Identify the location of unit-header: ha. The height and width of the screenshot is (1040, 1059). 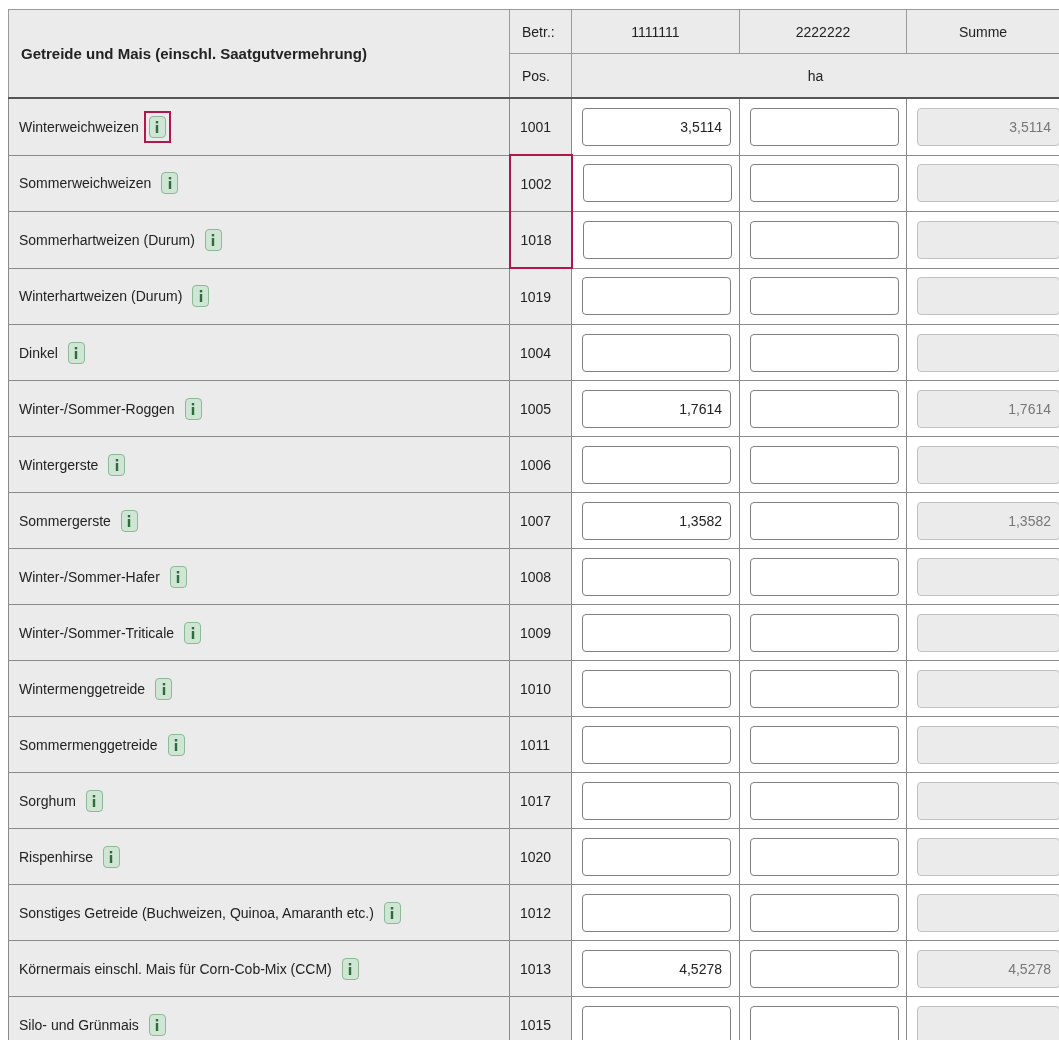
(815, 75).